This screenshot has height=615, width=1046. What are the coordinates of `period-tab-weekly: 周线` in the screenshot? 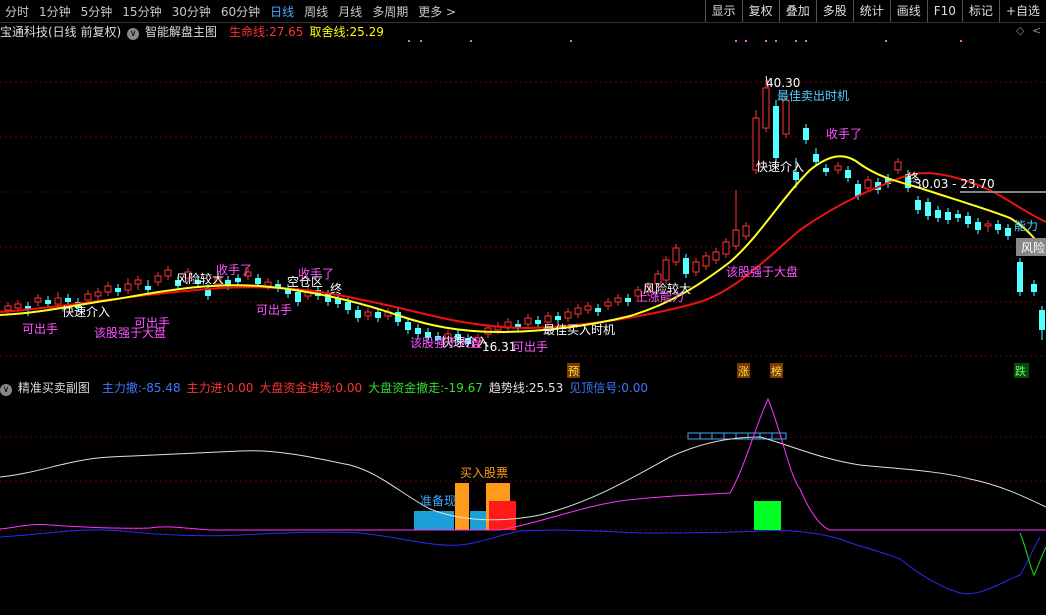 It's located at (316, 11).